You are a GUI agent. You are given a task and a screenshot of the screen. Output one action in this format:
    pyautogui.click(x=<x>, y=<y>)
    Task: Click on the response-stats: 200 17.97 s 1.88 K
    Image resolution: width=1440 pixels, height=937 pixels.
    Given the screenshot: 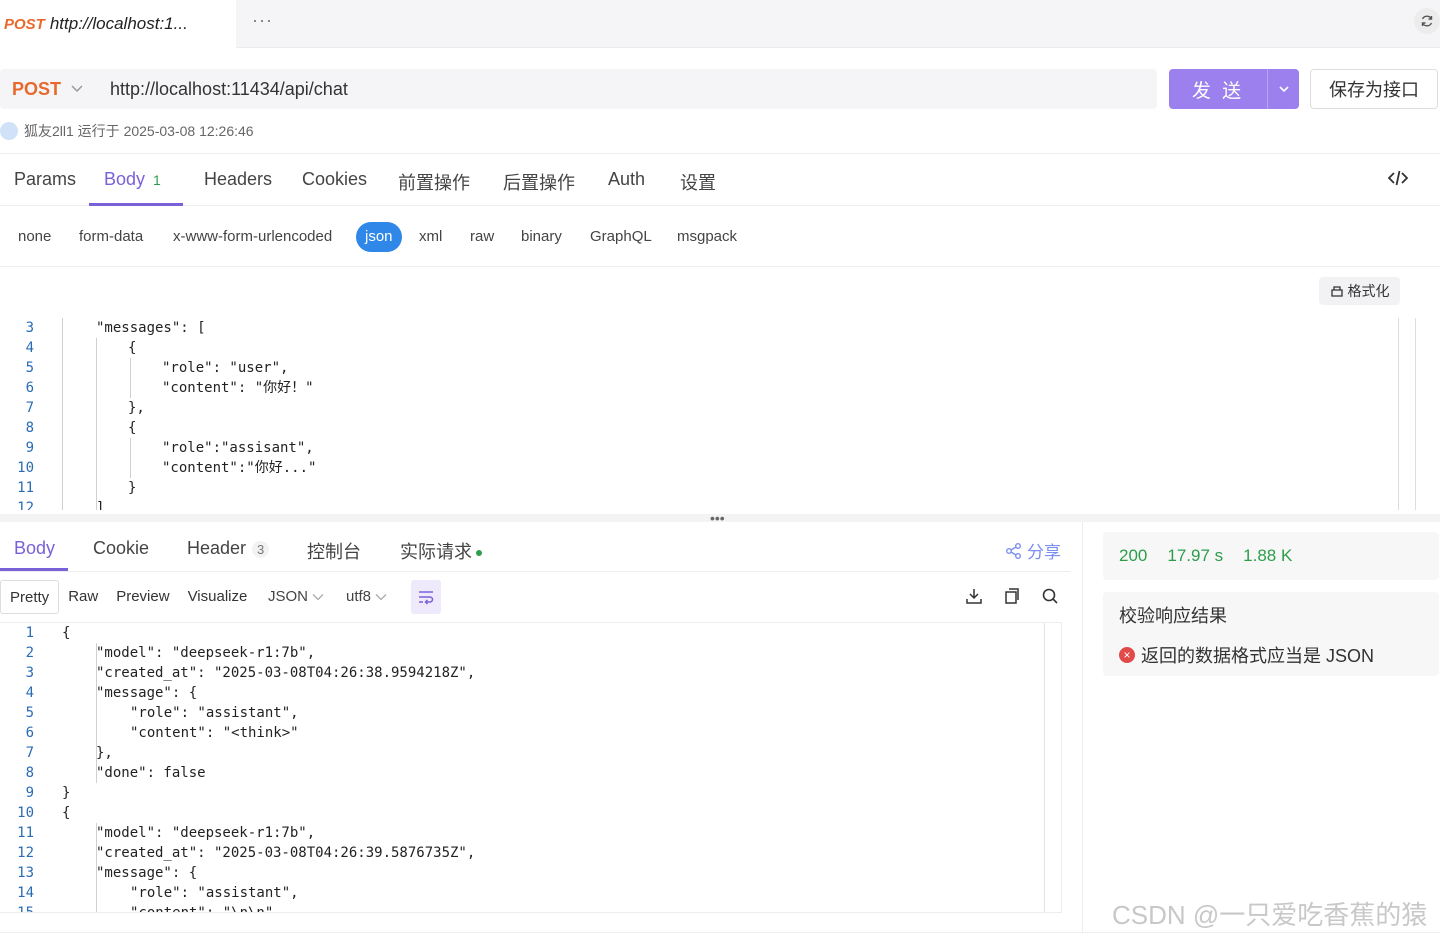 What is the action you would take?
    pyautogui.click(x=1271, y=556)
    